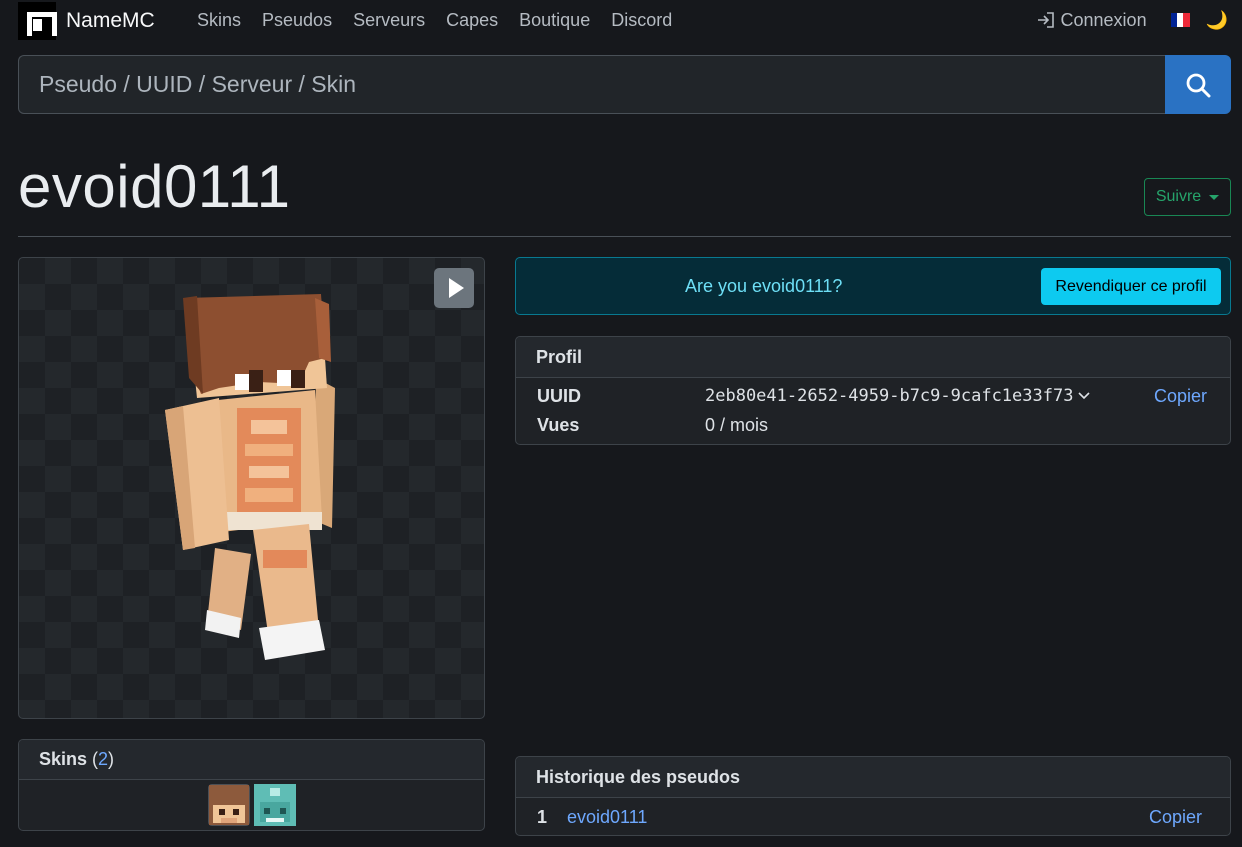  I want to click on caret-down-icon, so click(1214, 197).